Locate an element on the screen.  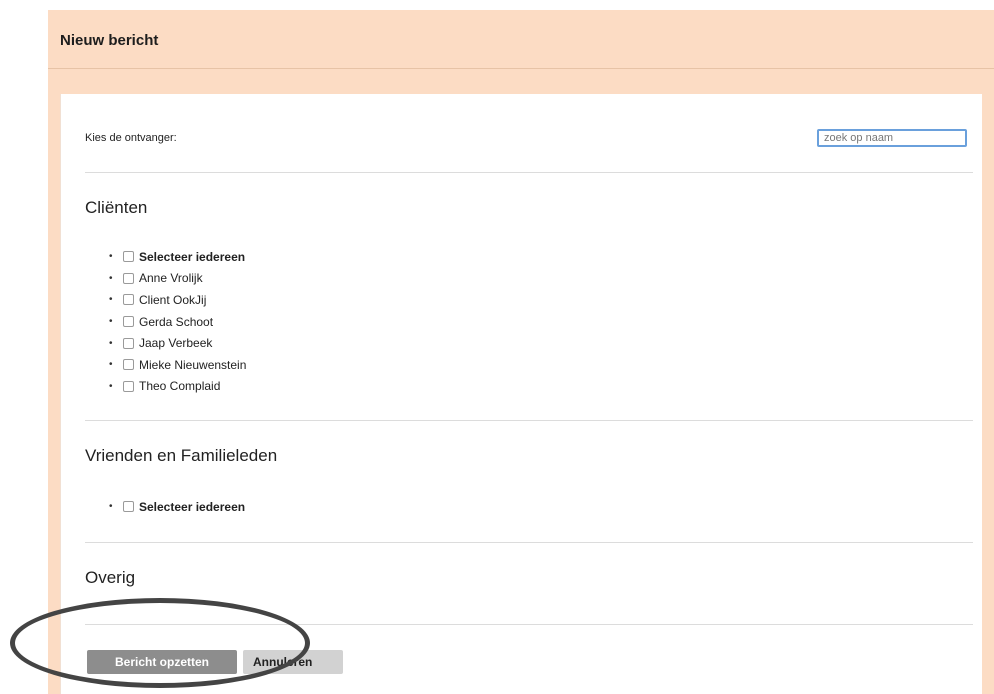
list-item-client: • Mieke Nieuwenstein is located at coordinates (177, 365).